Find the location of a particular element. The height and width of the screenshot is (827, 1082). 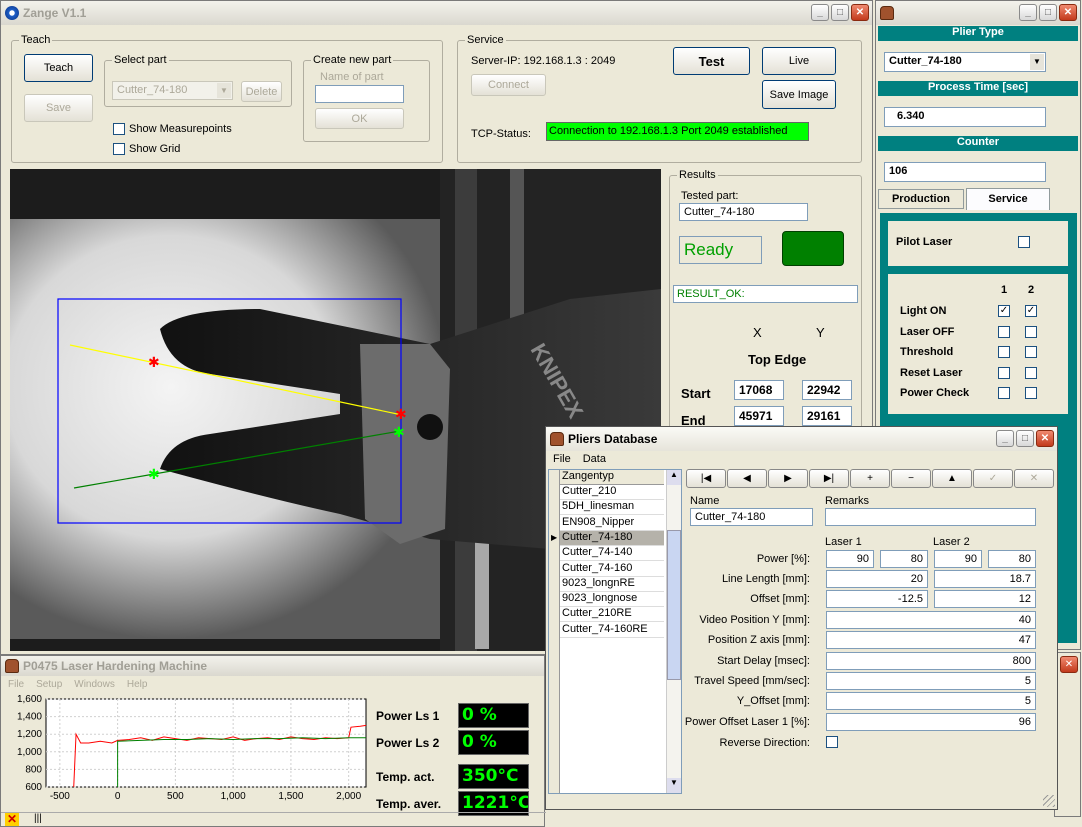

list-item: Cutter_210 is located at coordinates (612, 492).